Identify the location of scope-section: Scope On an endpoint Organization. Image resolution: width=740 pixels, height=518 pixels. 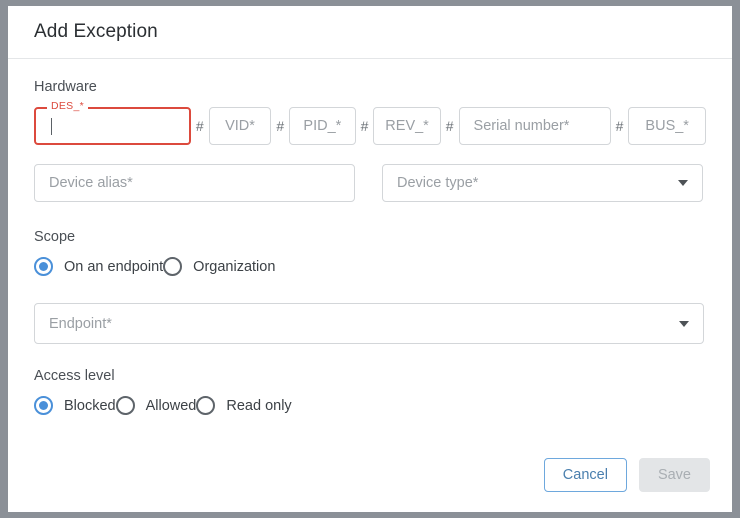
(370, 252).